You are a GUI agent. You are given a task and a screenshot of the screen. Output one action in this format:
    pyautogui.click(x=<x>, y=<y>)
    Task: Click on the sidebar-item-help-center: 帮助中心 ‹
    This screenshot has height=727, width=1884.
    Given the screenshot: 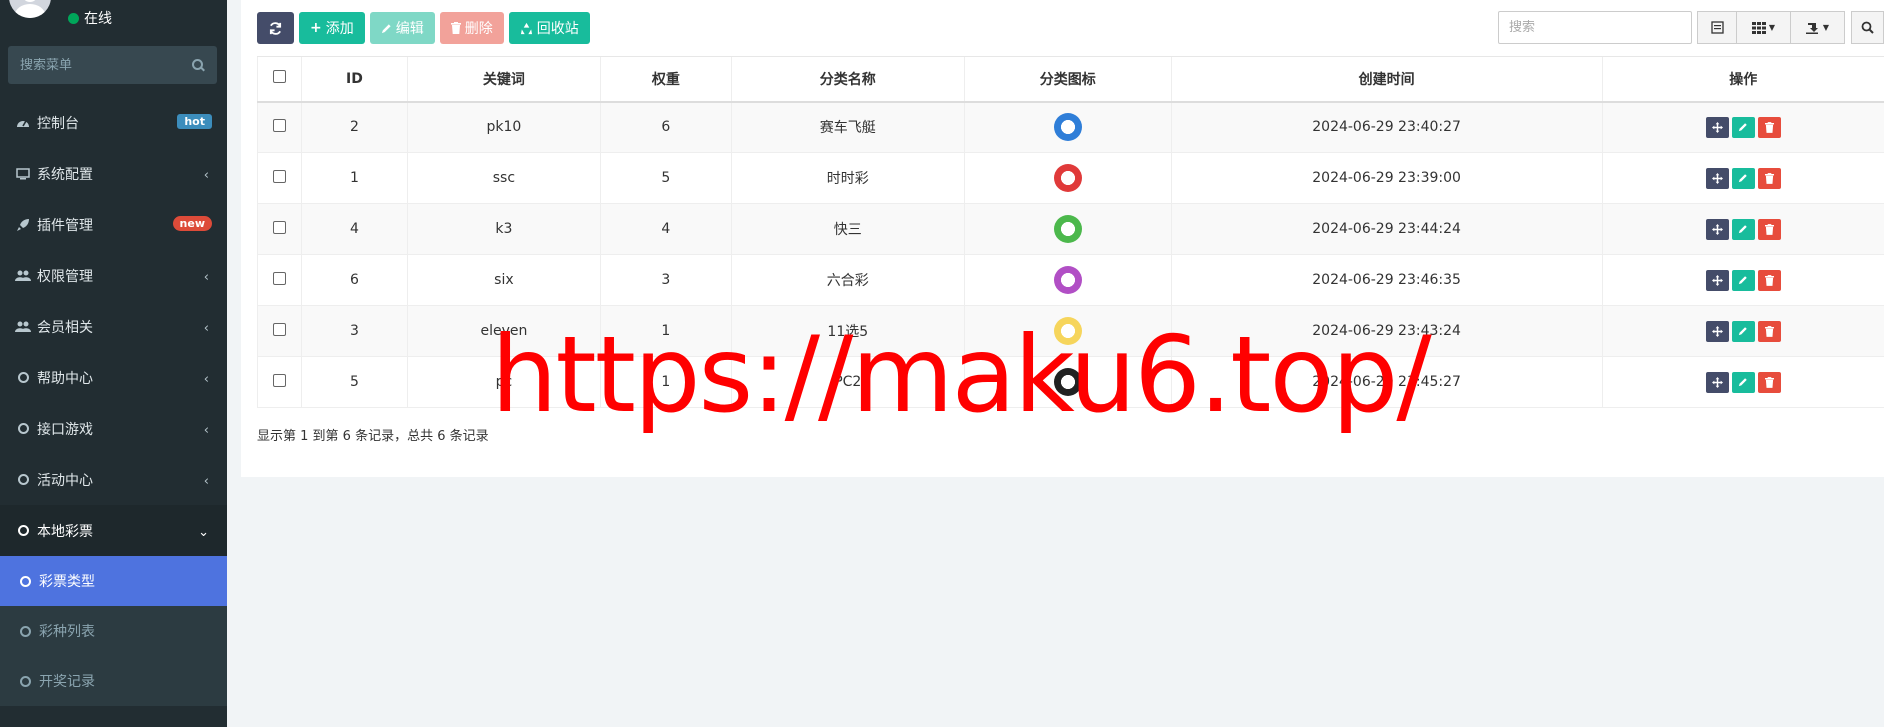 What is the action you would take?
    pyautogui.click(x=113, y=377)
    